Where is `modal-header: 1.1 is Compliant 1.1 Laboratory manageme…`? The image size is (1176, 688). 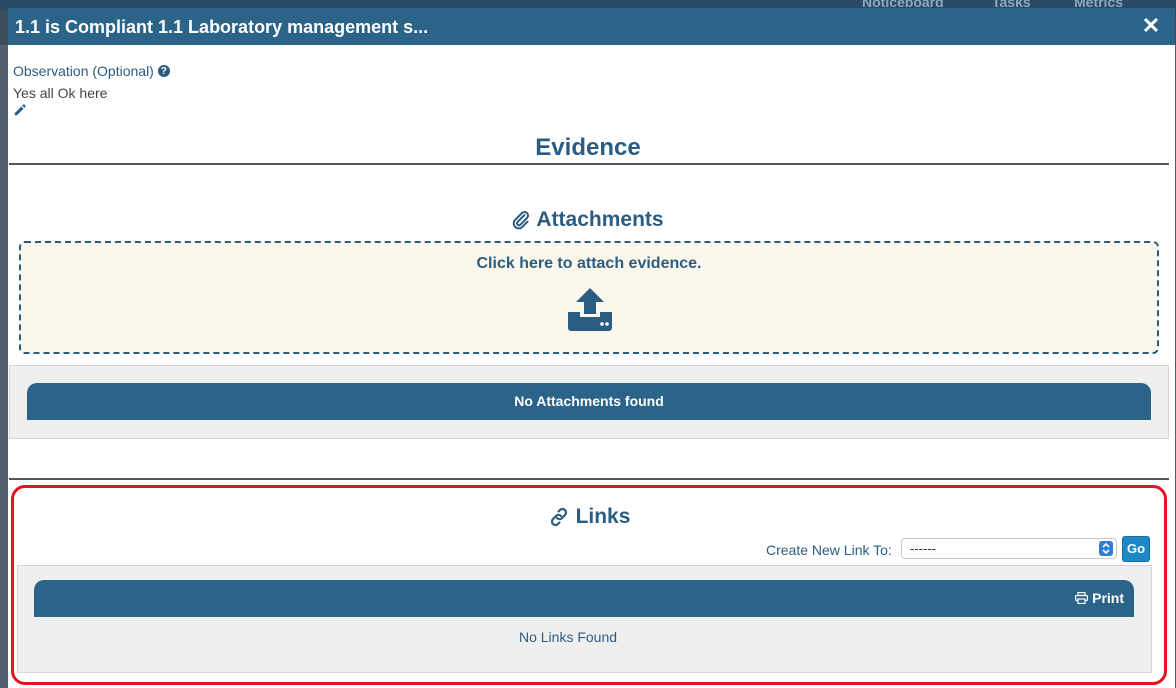
modal-header: 1.1 is Compliant 1.1 Laboratory manageme… is located at coordinates (591, 26).